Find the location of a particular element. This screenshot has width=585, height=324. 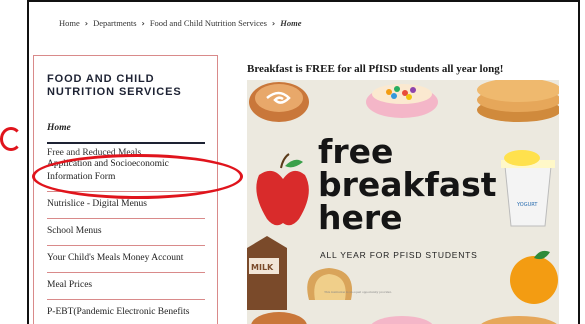

yogurt-label: YOGURT is located at coordinates (527, 205).